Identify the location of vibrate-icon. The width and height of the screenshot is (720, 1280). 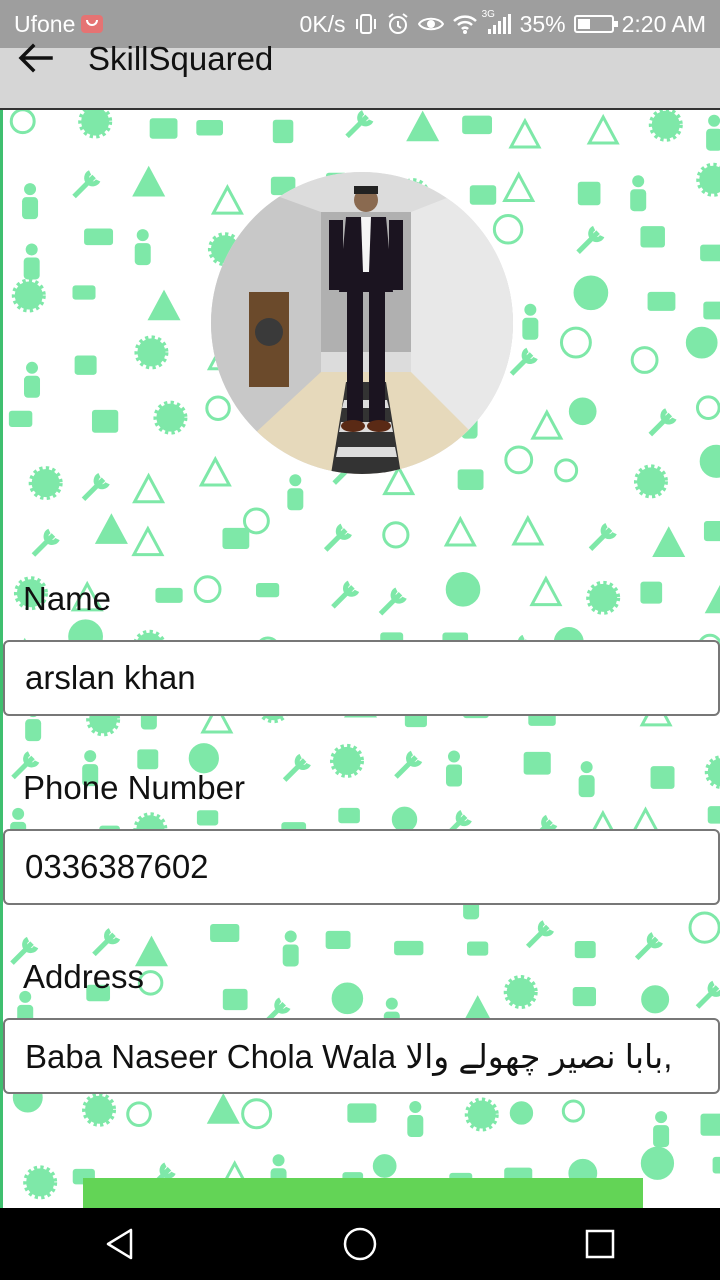
(366, 24).